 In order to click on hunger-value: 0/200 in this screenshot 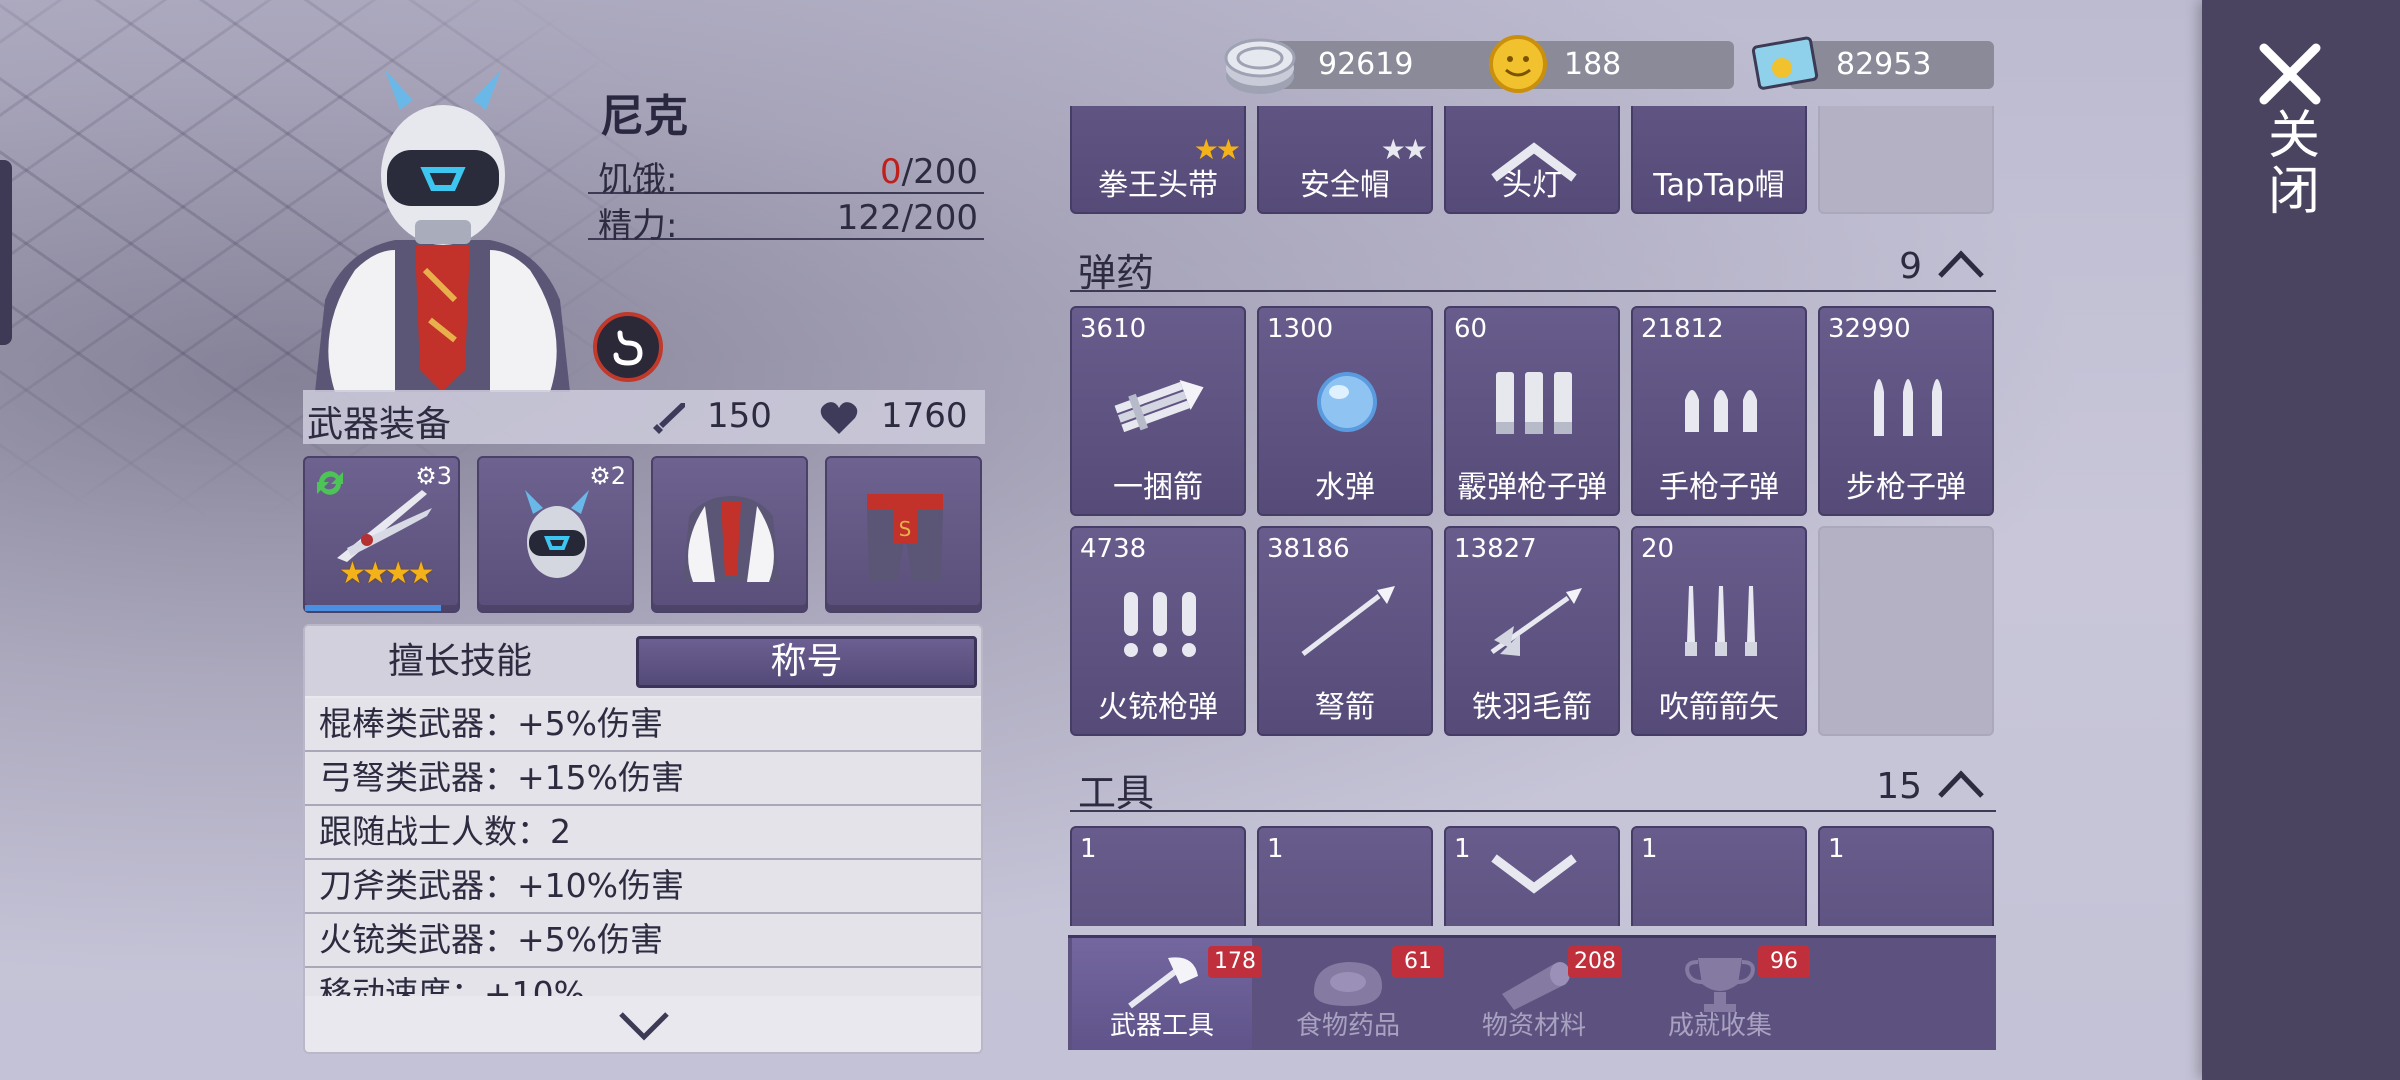, I will do `click(929, 172)`.